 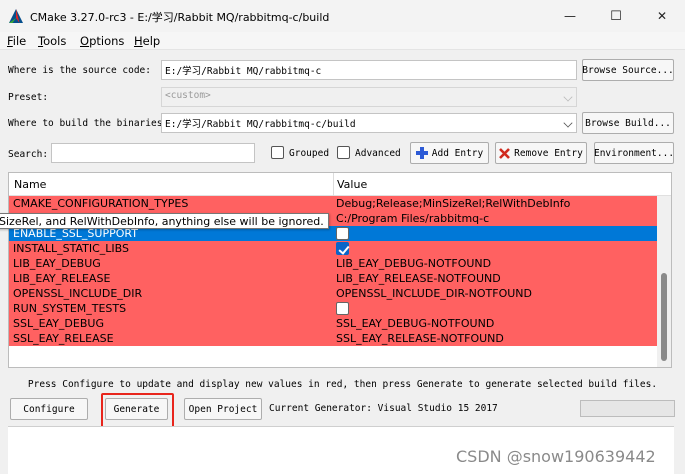 I want to click on remove-entry-label: Remove Entry, so click(x=548, y=153).